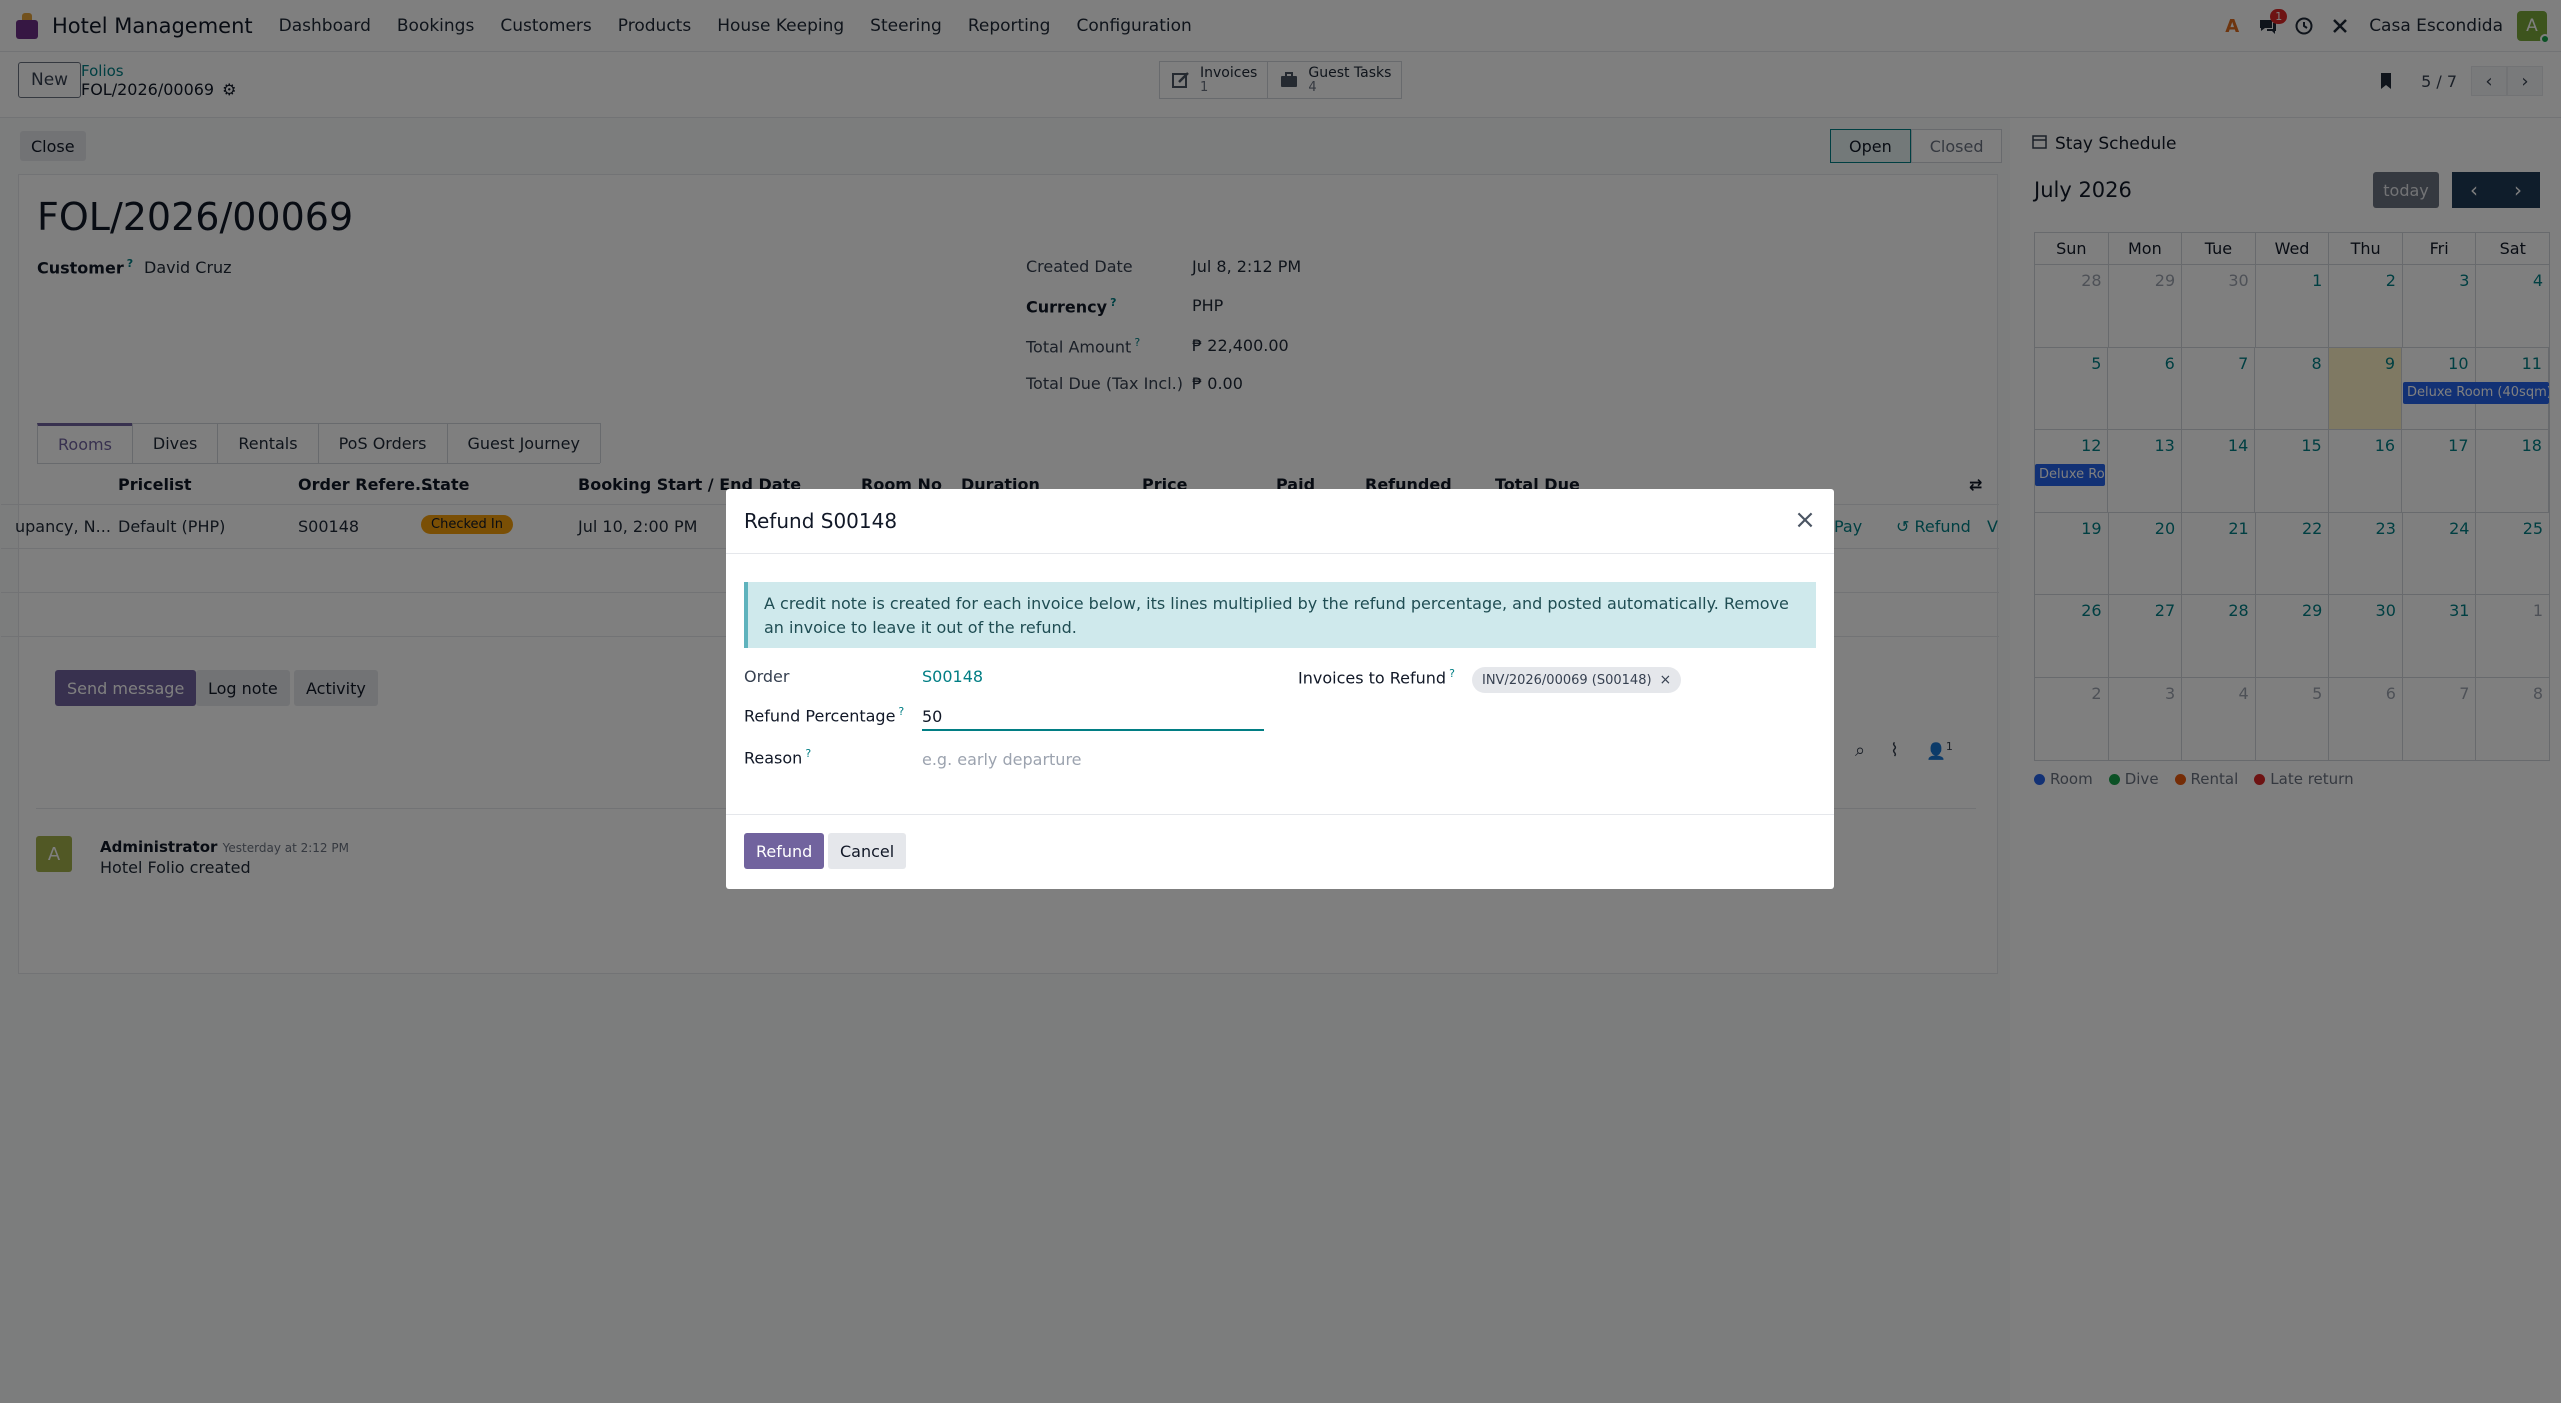  What do you see at coordinates (1372, 678) in the screenshot?
I see `invoices-to-refund-label-text: Invoices to Refund` at bounding box center [1372, 678].